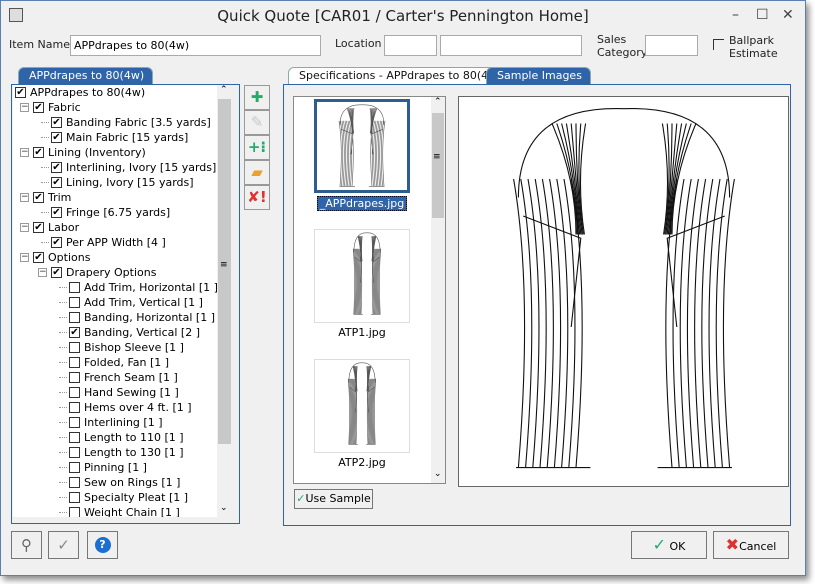  What do you see at coordinates (511, 45) in the screenshot?
I see `location-name-input` at bounding box center [511, 45].